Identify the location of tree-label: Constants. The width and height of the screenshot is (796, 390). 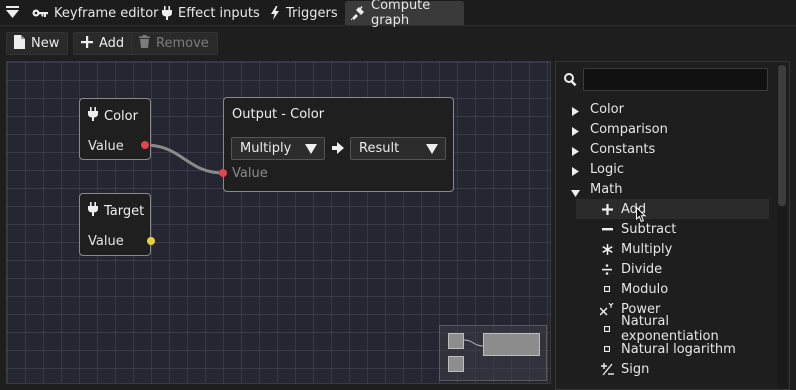
(623, 149).